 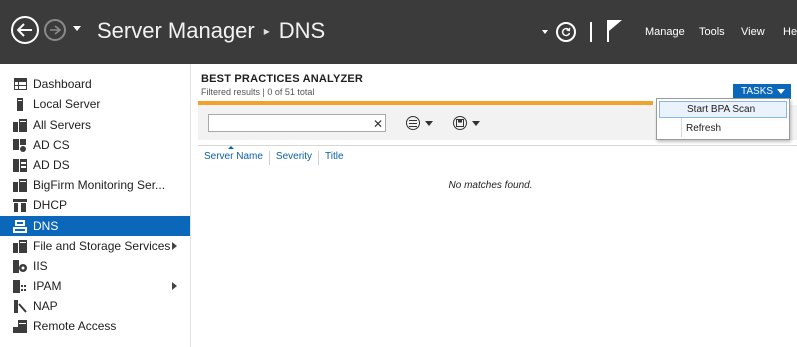 What do you see at coordinates (45, 306) in the screenshot?
I see `sidebar-item-label: NAP` at bounding box center [45, 306].